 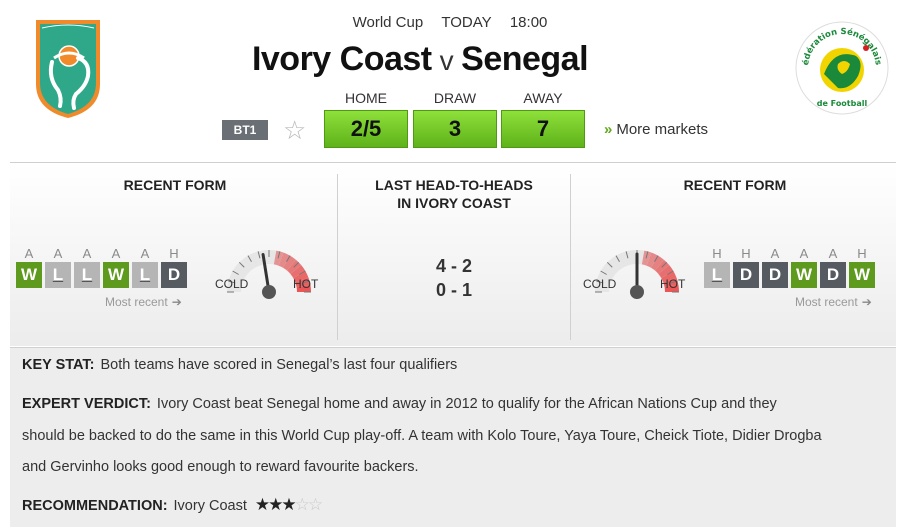 I want to click on more-markets-link: » More markets, so click(x=656, y=129).